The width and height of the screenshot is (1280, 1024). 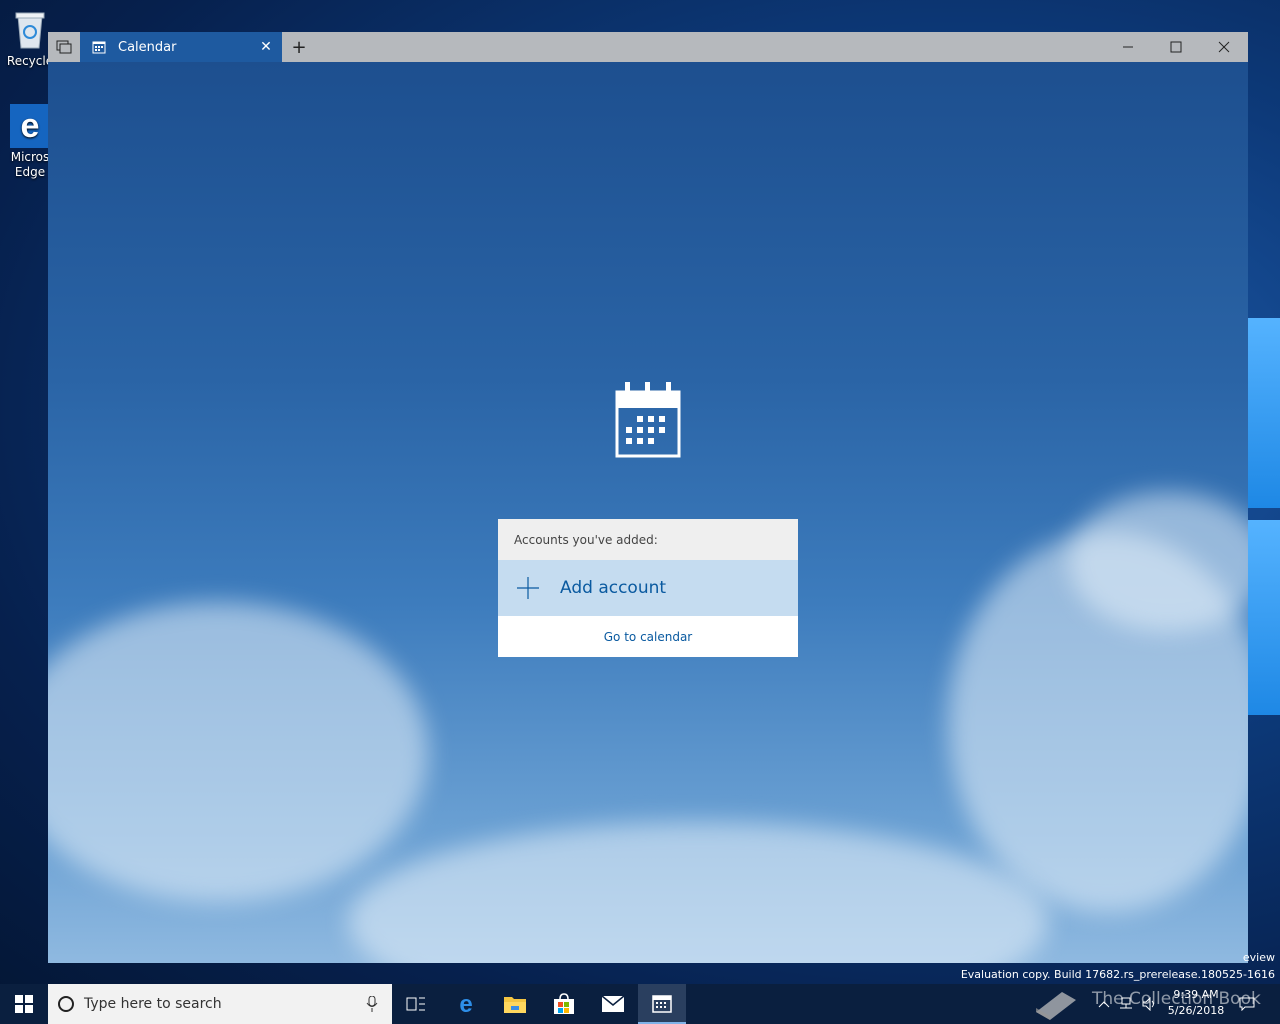 What do you see at coordinates (1258, 957) in the screenshot?
I see `build-watermark-fragment: eview` at bounding box center [1258, 957].